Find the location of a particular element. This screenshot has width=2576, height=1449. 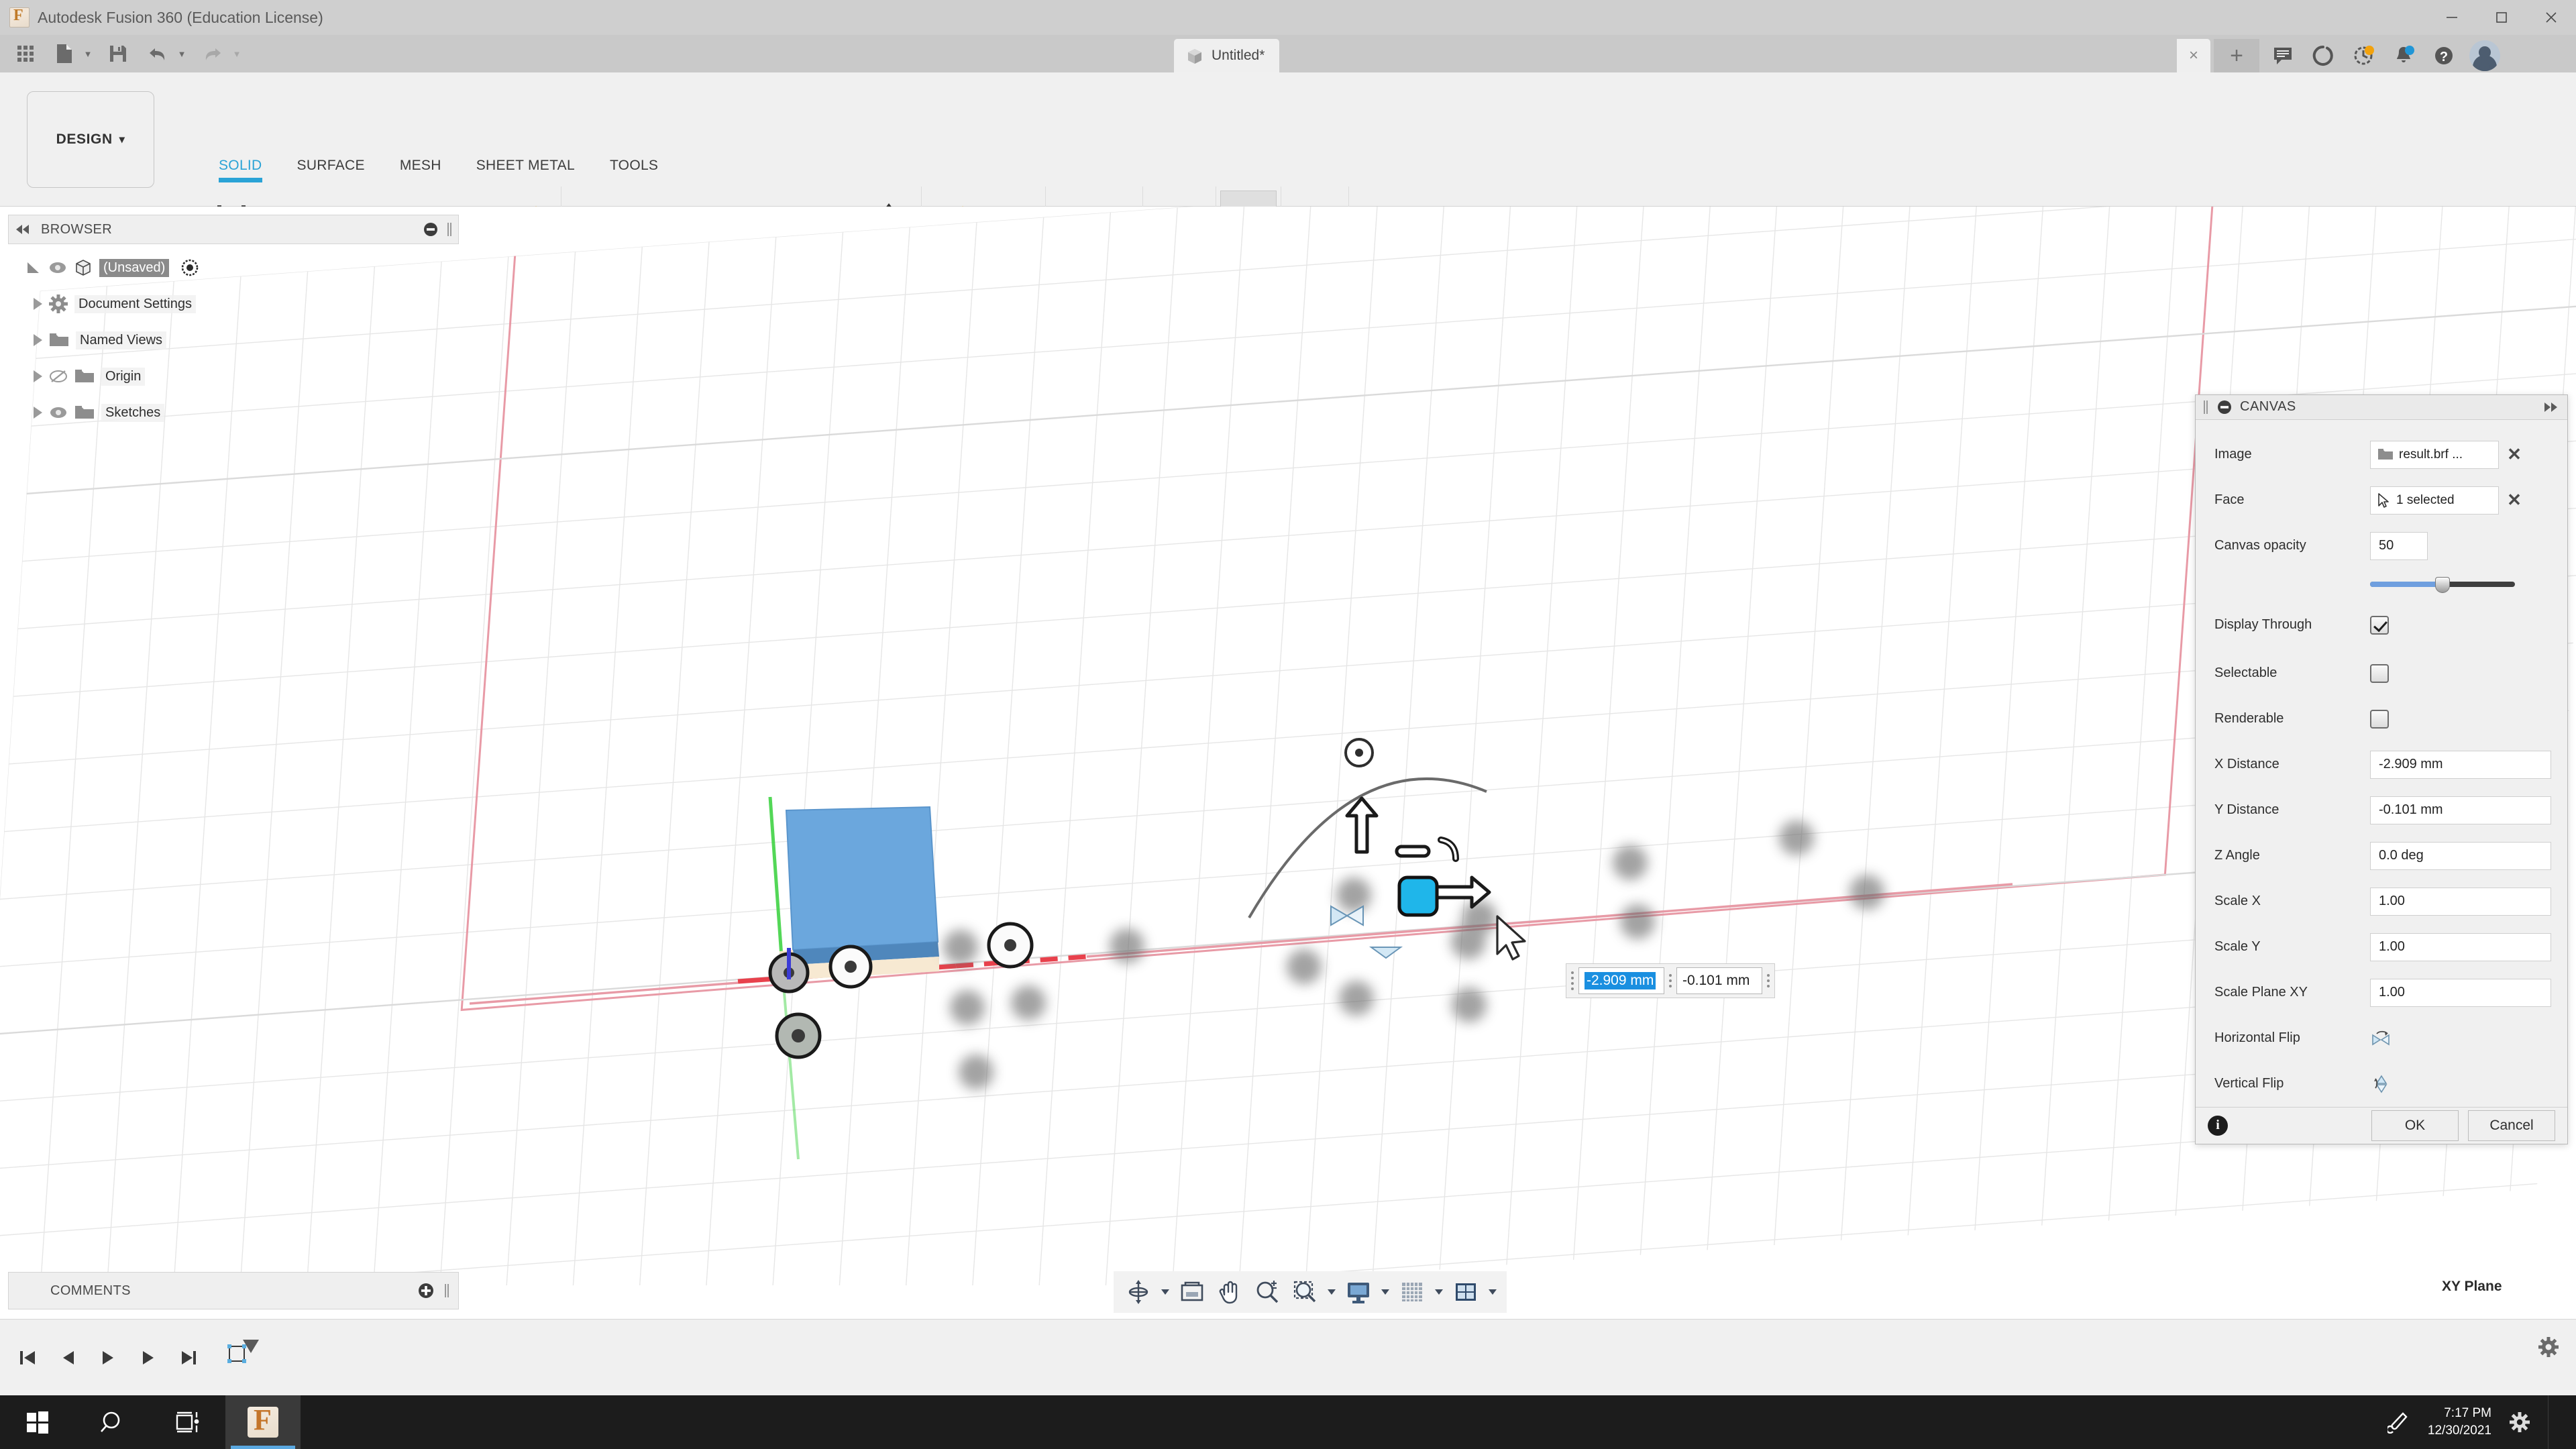

canvas-opacity-input: 50 is located at coordinates (2399, 545).